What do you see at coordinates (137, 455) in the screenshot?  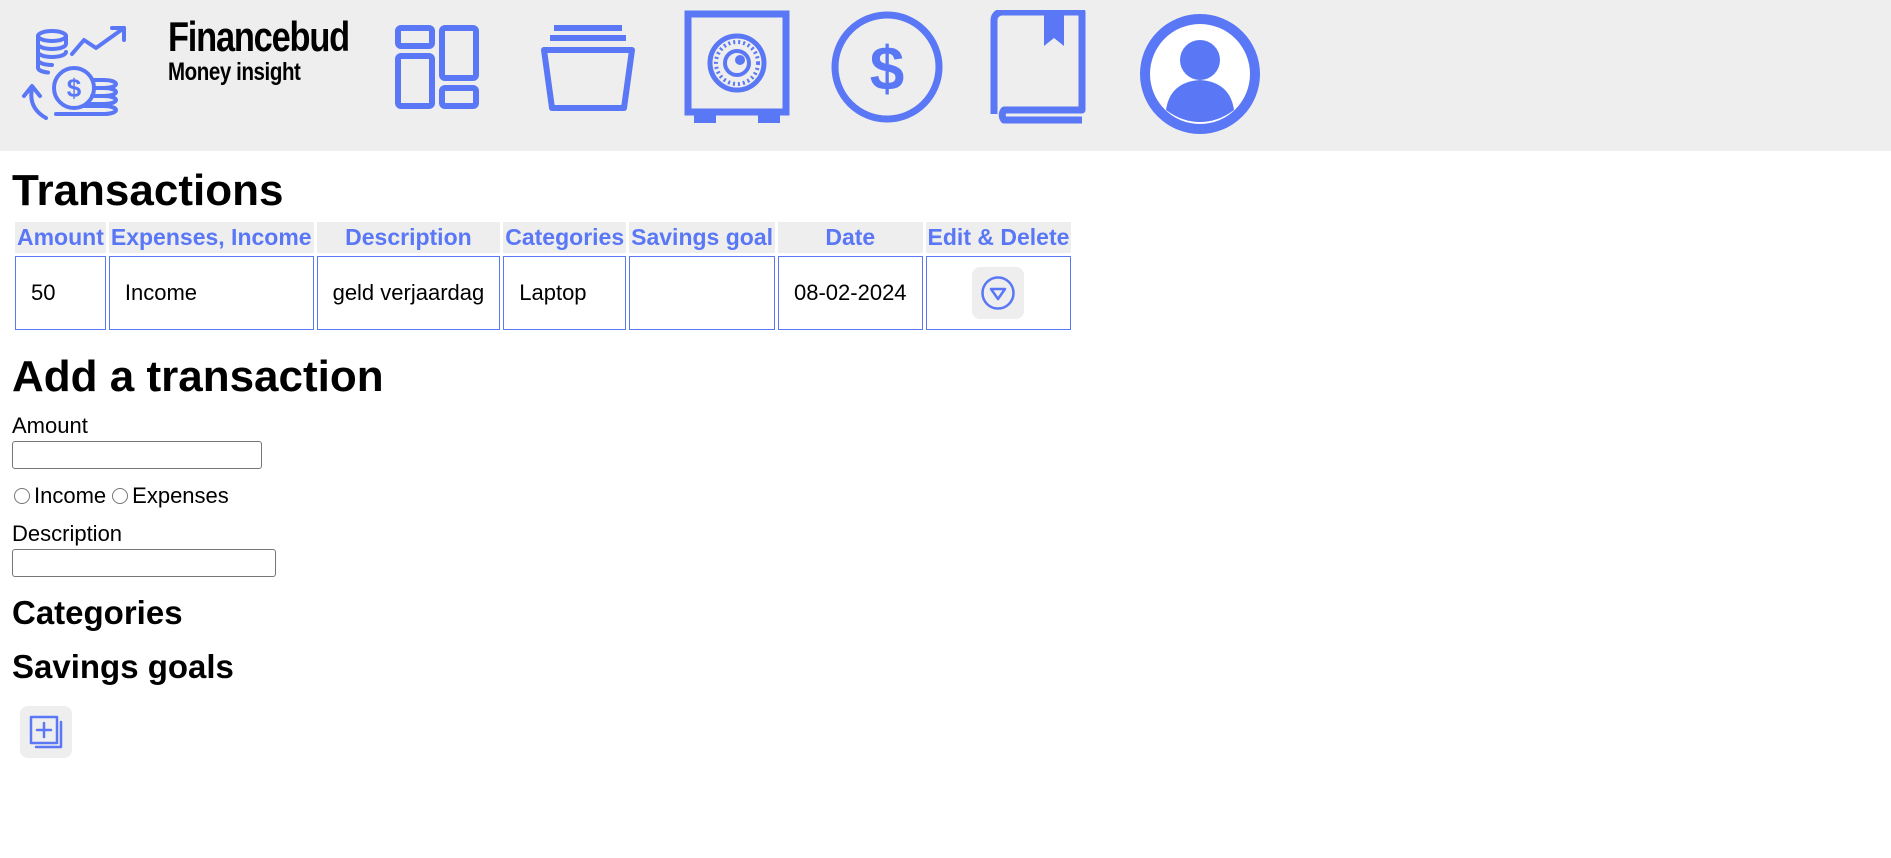 I see `amount-input` at bounding box center [137, 455].